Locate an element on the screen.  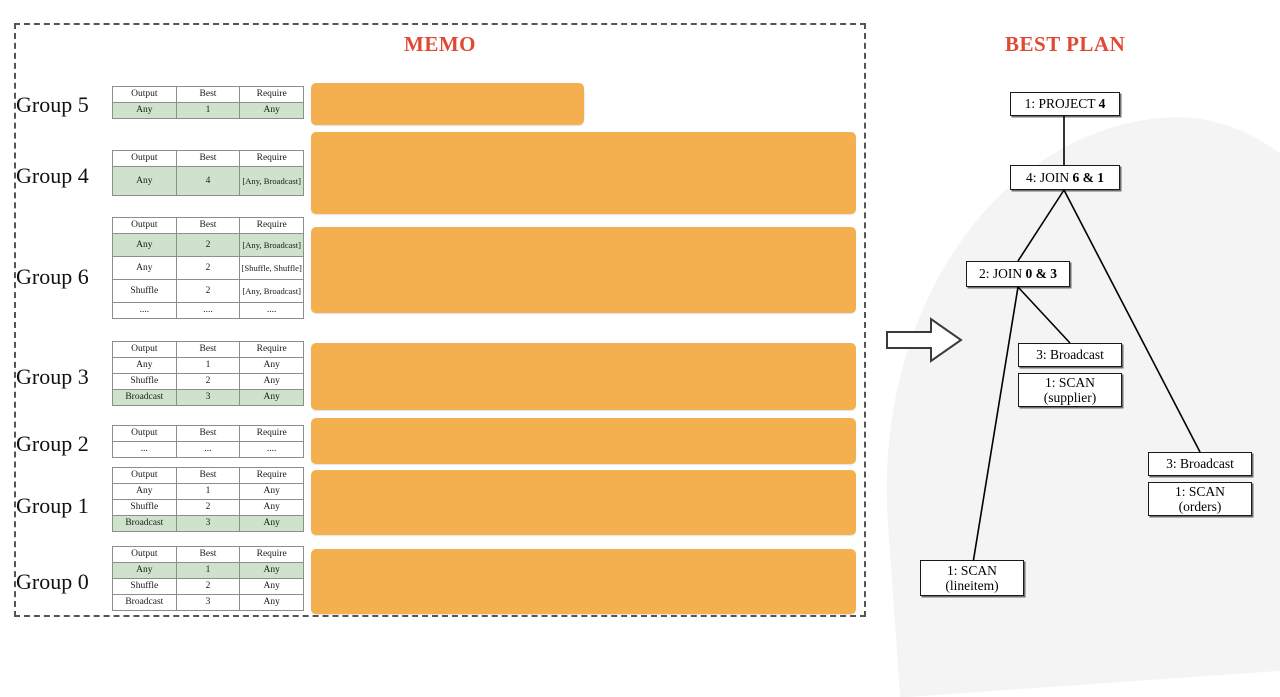
plan-node-join-6-1: 4: JOIN 6 & 1 is located at coordinates (1065, 177).